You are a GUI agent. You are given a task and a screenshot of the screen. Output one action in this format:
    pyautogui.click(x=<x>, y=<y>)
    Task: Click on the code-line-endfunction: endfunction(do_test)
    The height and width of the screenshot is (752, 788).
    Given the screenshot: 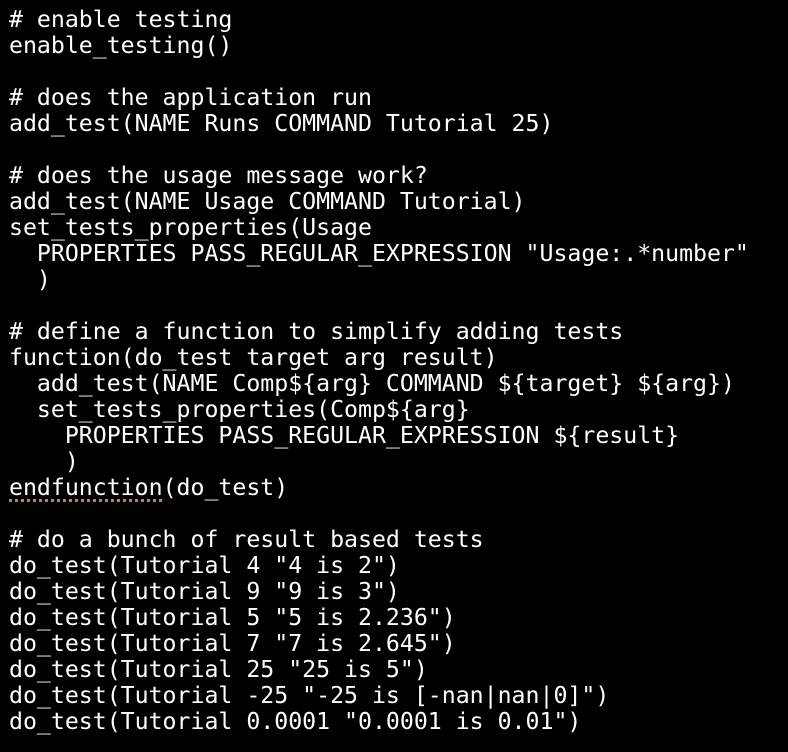 What is the action you would take?
    pyautogui.click(x=396, y=488)
    